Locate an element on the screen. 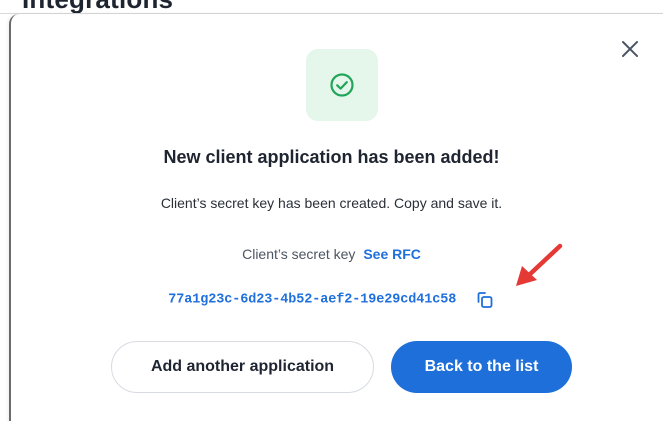 The image size is (663, 421). check-circle-icon is located at coordinates (342, 85).